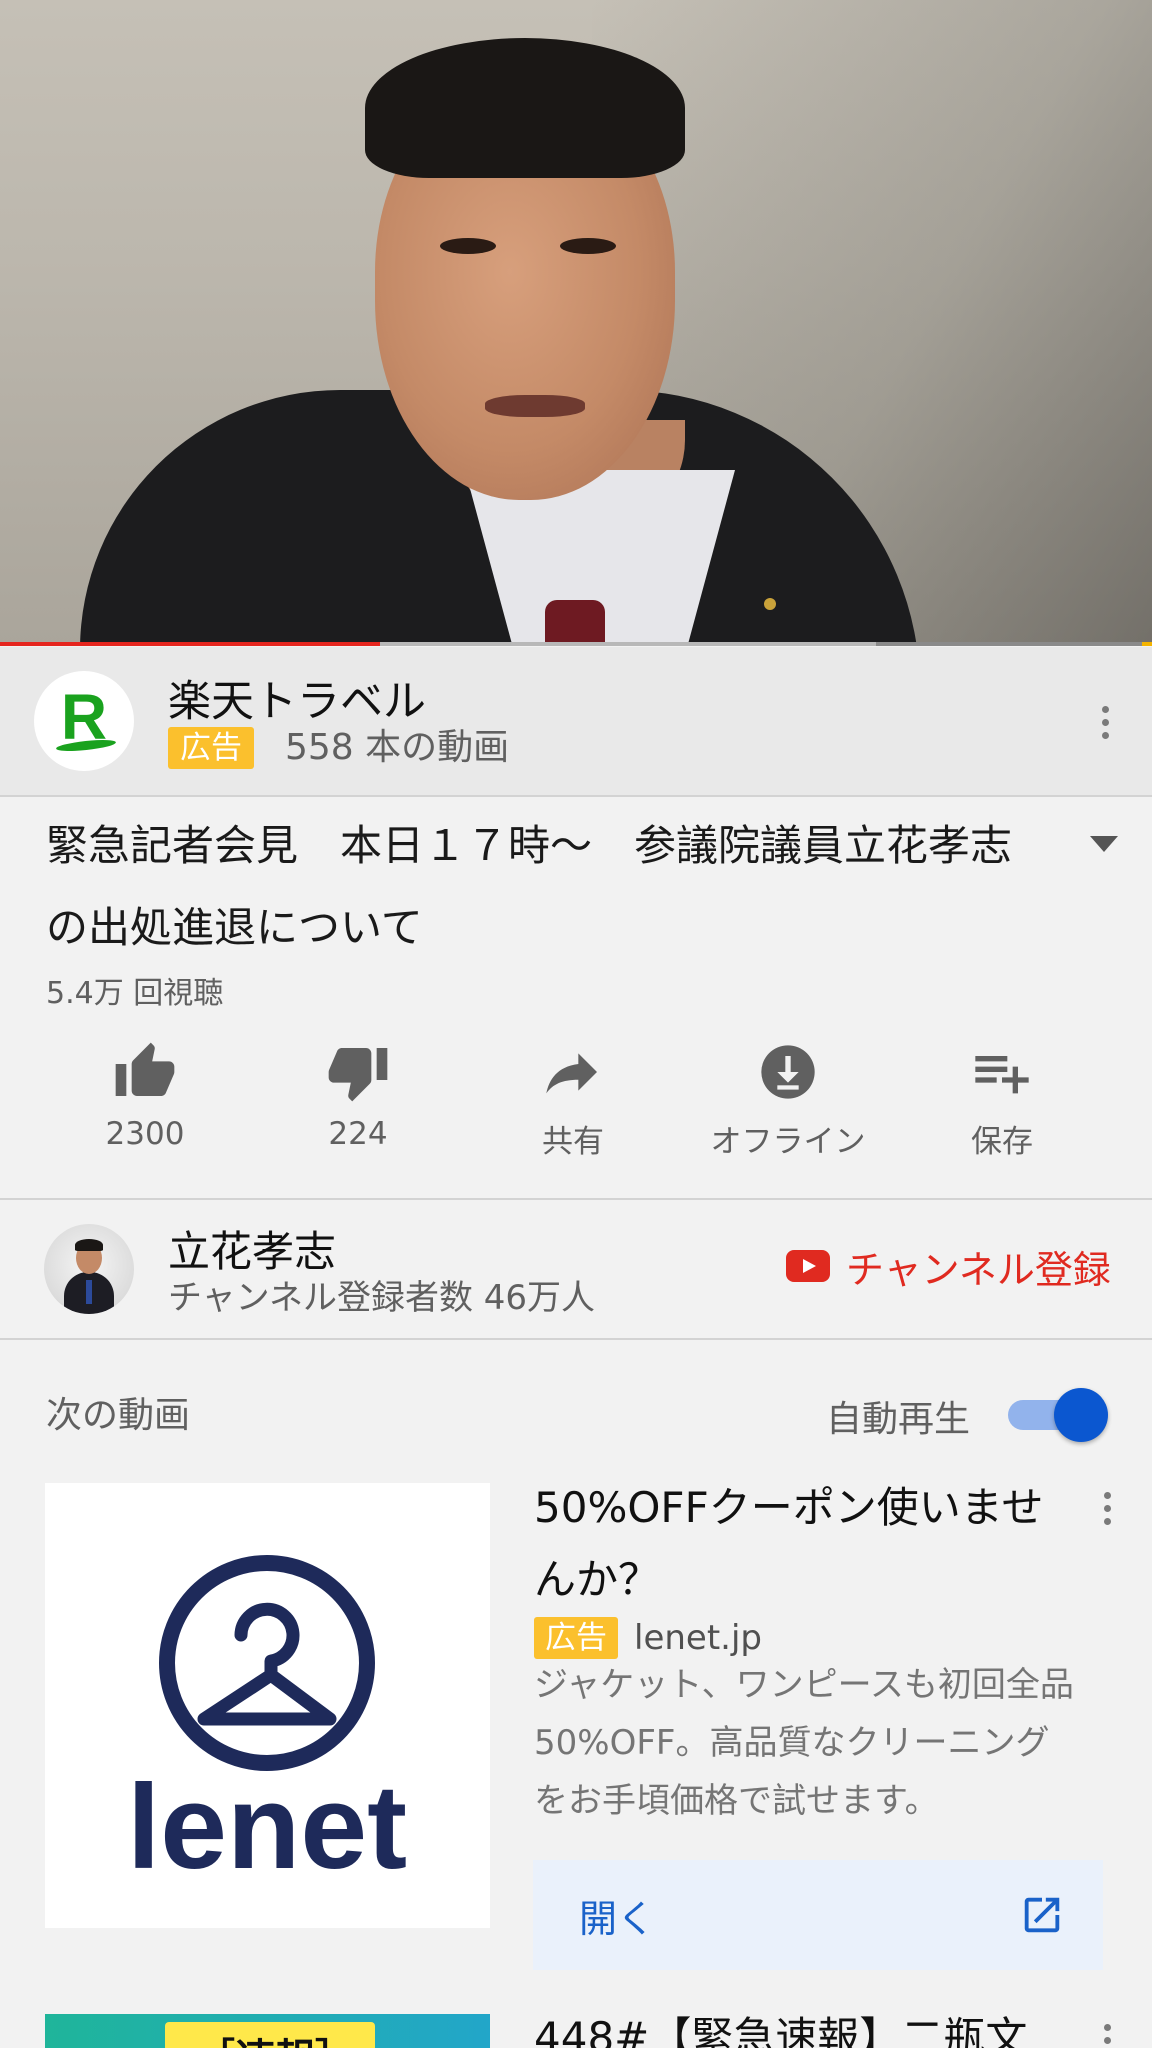 This screenshot has width=1152, height=2048. Describe the element at coordinates (1107, 2030) in the screenshot. I see `next-video-more-icon` at that location.